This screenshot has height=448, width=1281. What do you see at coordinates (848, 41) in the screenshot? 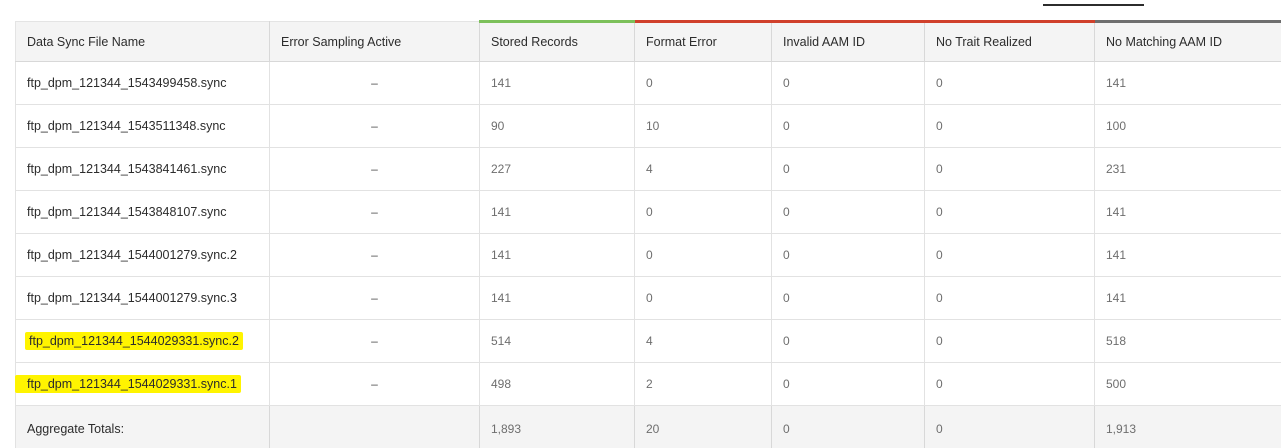
I see `column-header-invalid-aam-id: Invalid AAM ID` at bounding box center [848, 41].